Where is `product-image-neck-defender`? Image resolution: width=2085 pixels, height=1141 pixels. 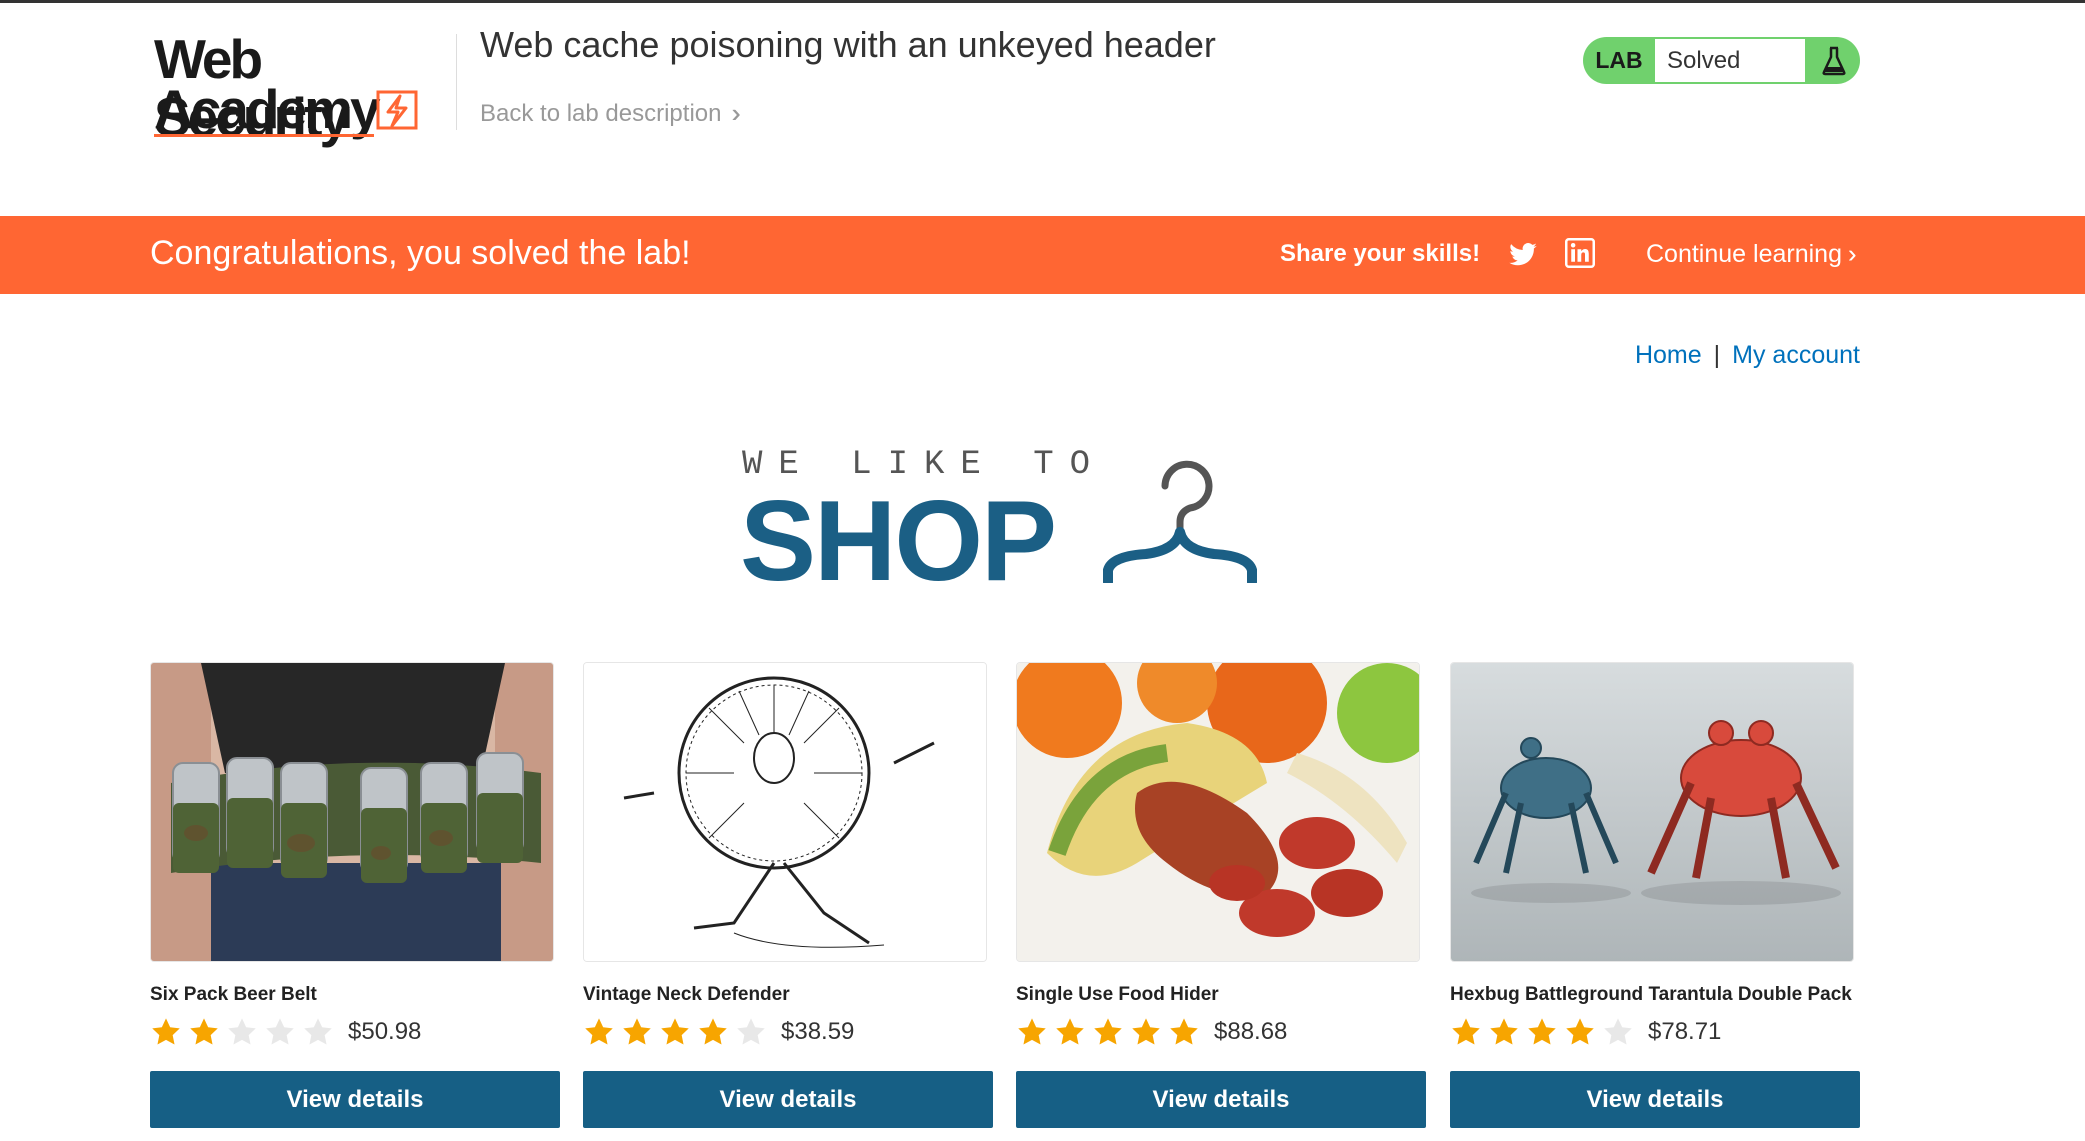 product-image-neck-defender is located at coordinates (785, 812).